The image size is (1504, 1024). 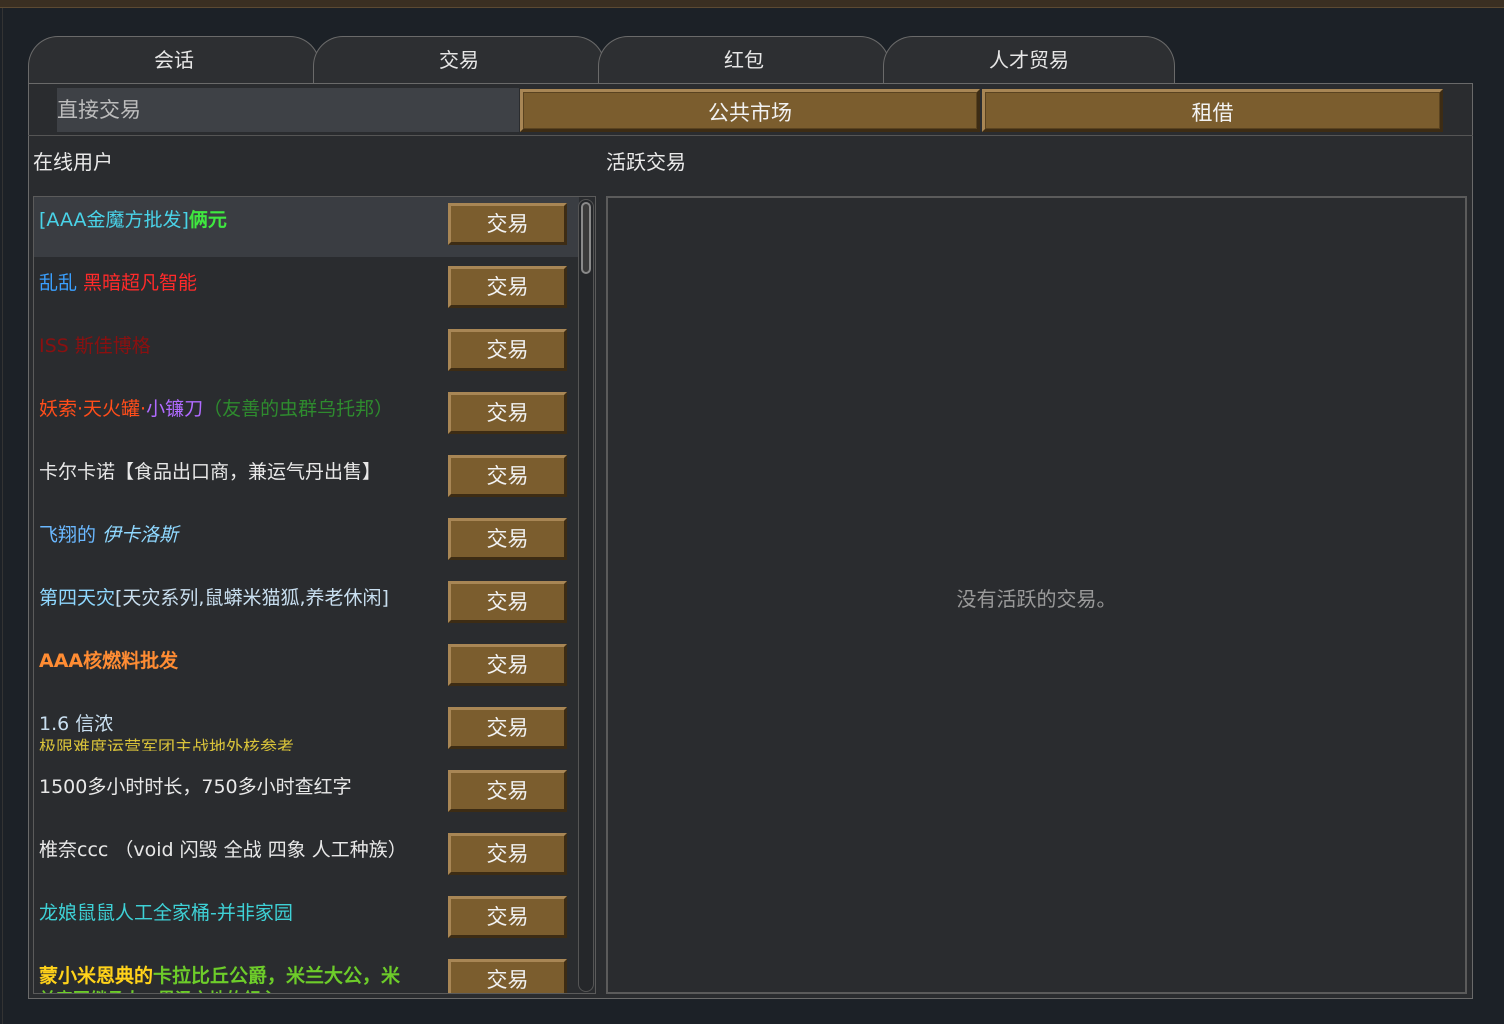 What do you see at coordinates (207, 220) in the screenshot?
I see `user-name-segment: 俩元` at bounding box center [207, 220].